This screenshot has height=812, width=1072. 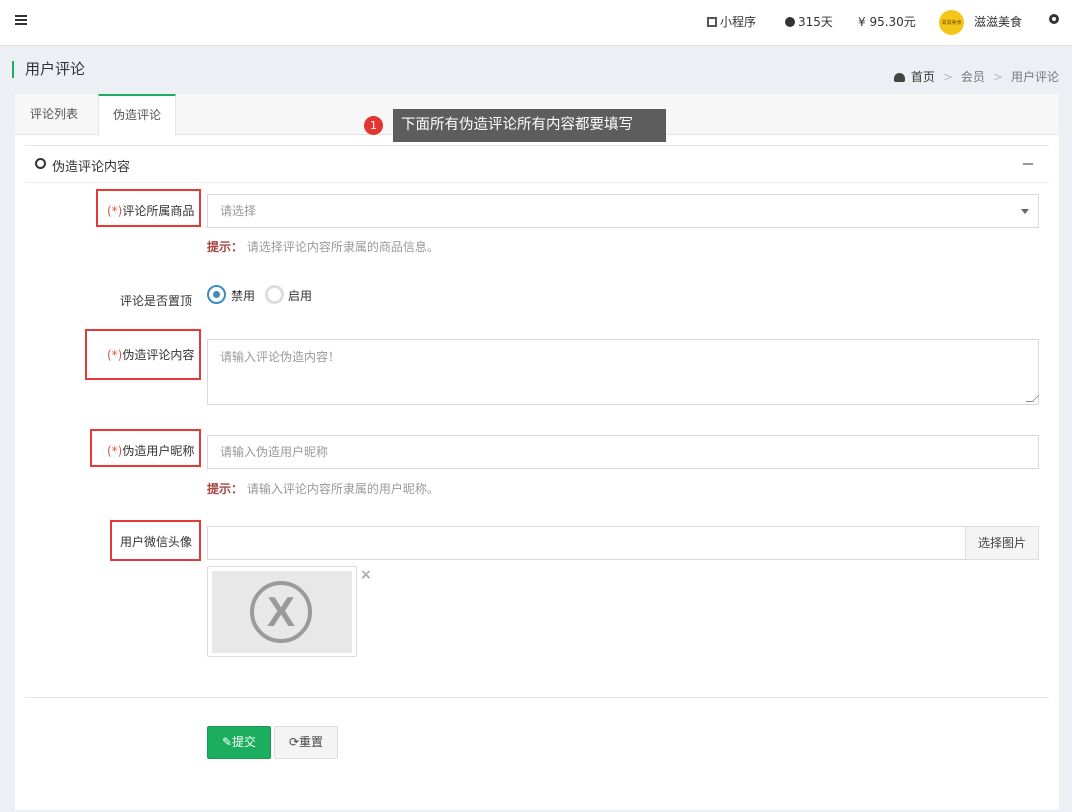 I want to click on product-label: (*)评论所属商品, so click(x=151, y=211).